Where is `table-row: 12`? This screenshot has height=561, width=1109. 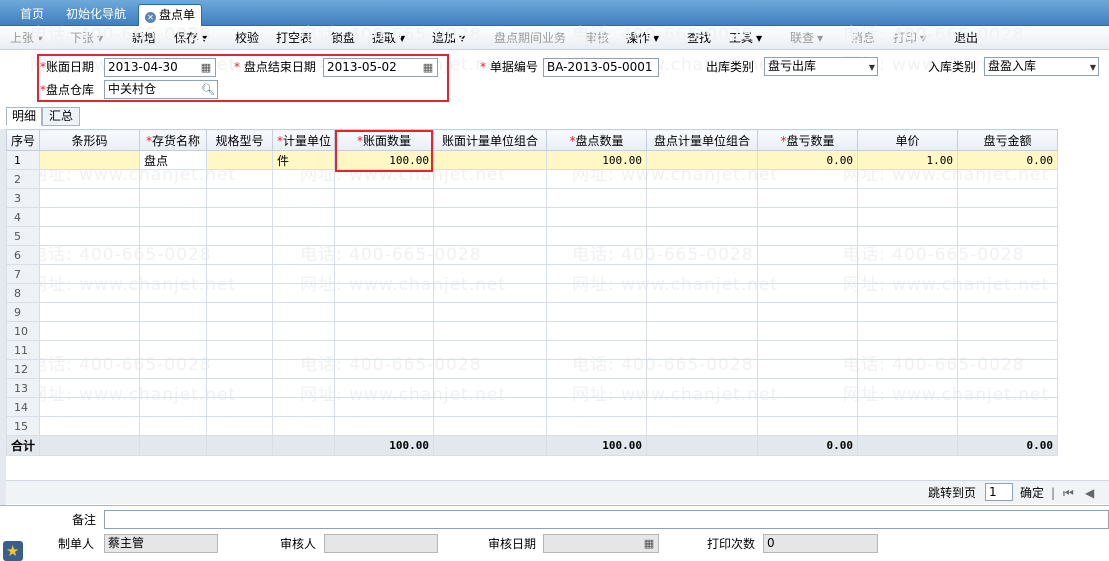 table-row: 12 is located at coordinates (532, 369).